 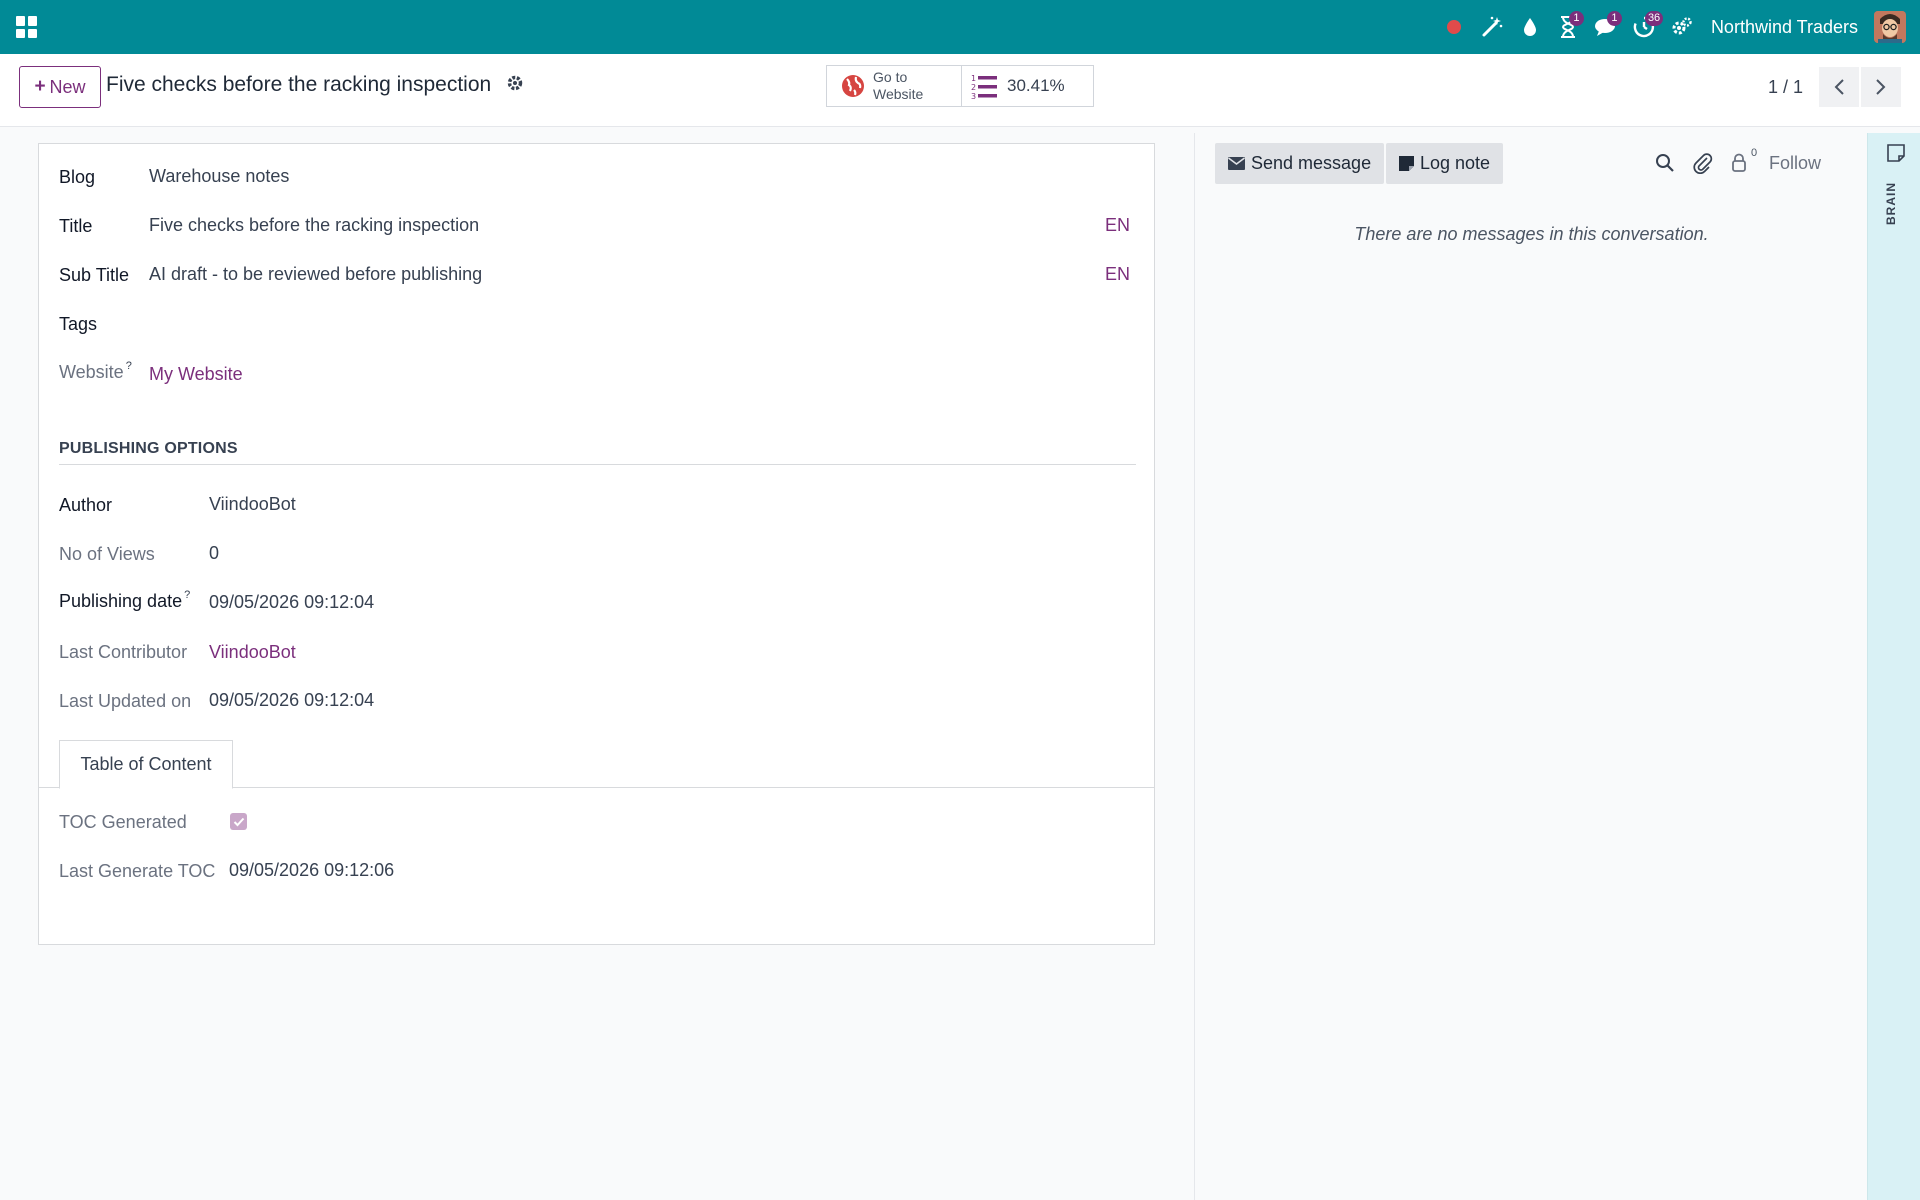 I want to click on messages-chat-icon: 1, so click(x=1606, y=27).